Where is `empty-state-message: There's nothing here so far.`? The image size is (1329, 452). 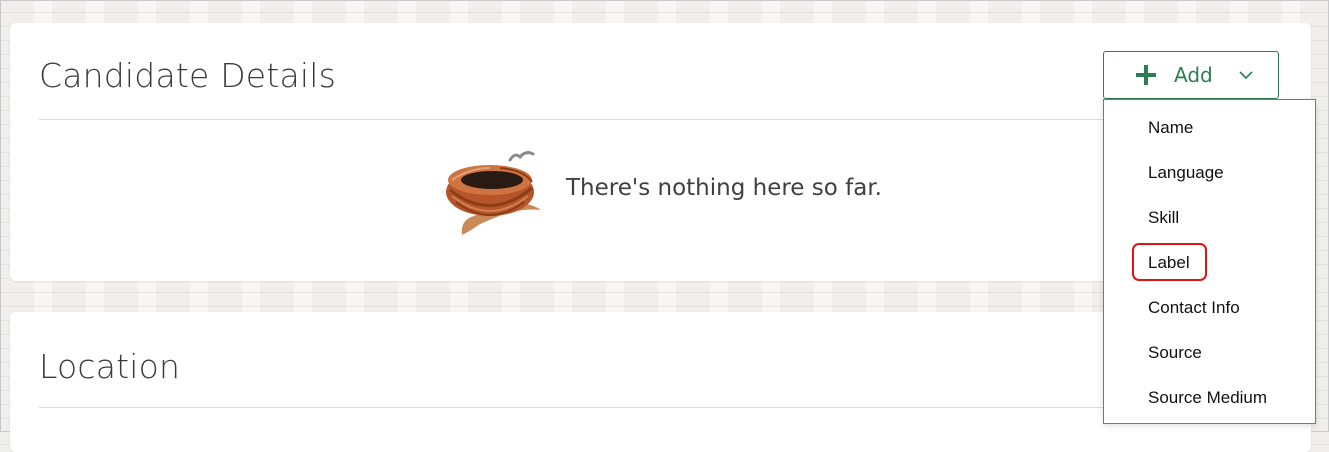 empty-state-message: There's nothing here so far. is located at coordinates (724, 188).